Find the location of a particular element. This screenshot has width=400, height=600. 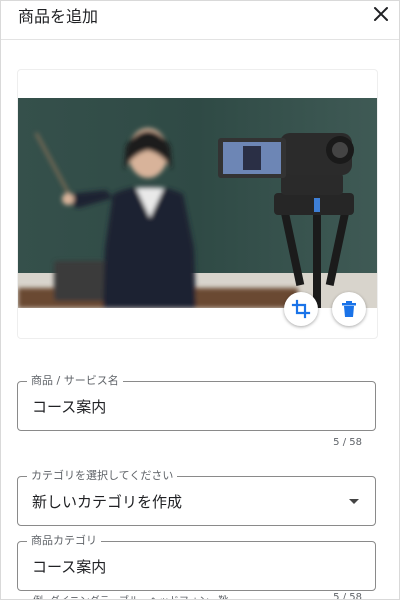

category-select-value: 新しいカテゴリを作成 is located at coordinates (107, 502).